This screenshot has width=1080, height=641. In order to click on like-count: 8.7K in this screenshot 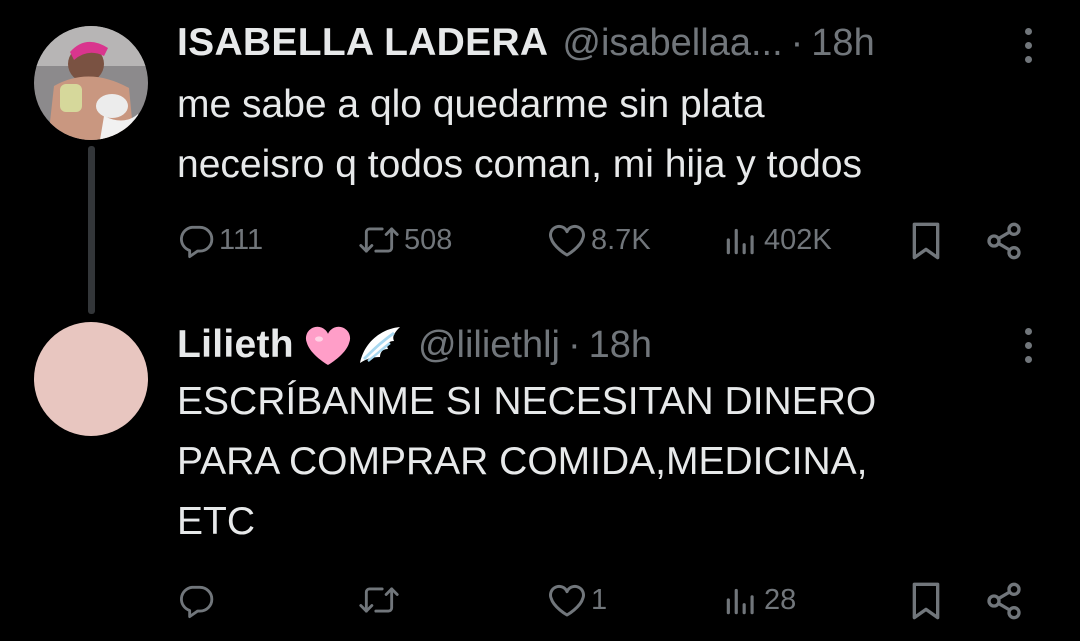, I will do `click(621, 239)`.